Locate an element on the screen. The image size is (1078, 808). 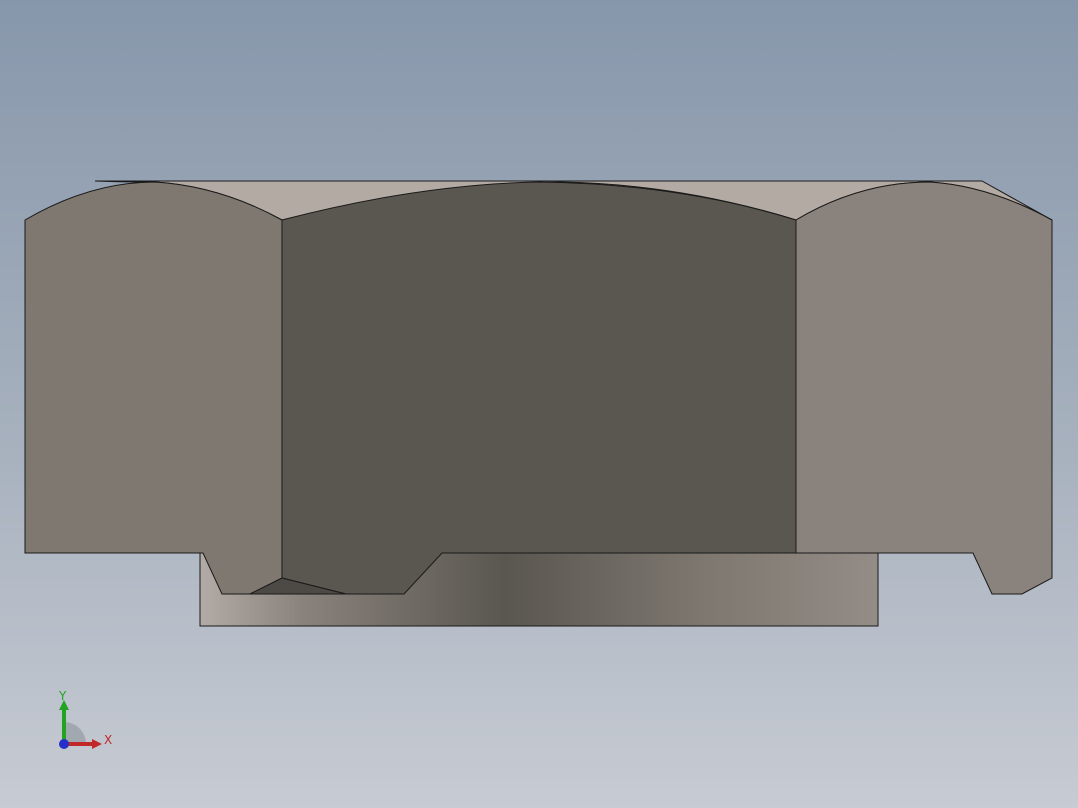
left-flat-face is located at coordinates (153, 388).